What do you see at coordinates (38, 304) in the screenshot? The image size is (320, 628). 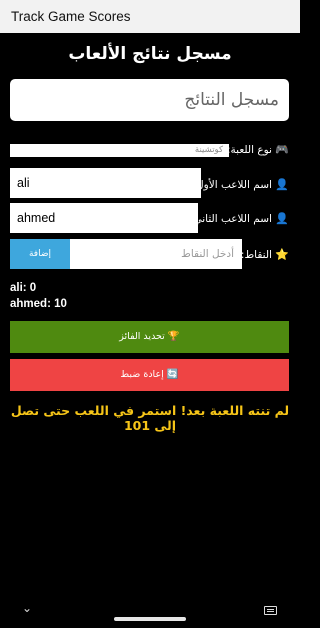 I see `score-line-player2: ahmed: 10` at bounding box center [38, 304].